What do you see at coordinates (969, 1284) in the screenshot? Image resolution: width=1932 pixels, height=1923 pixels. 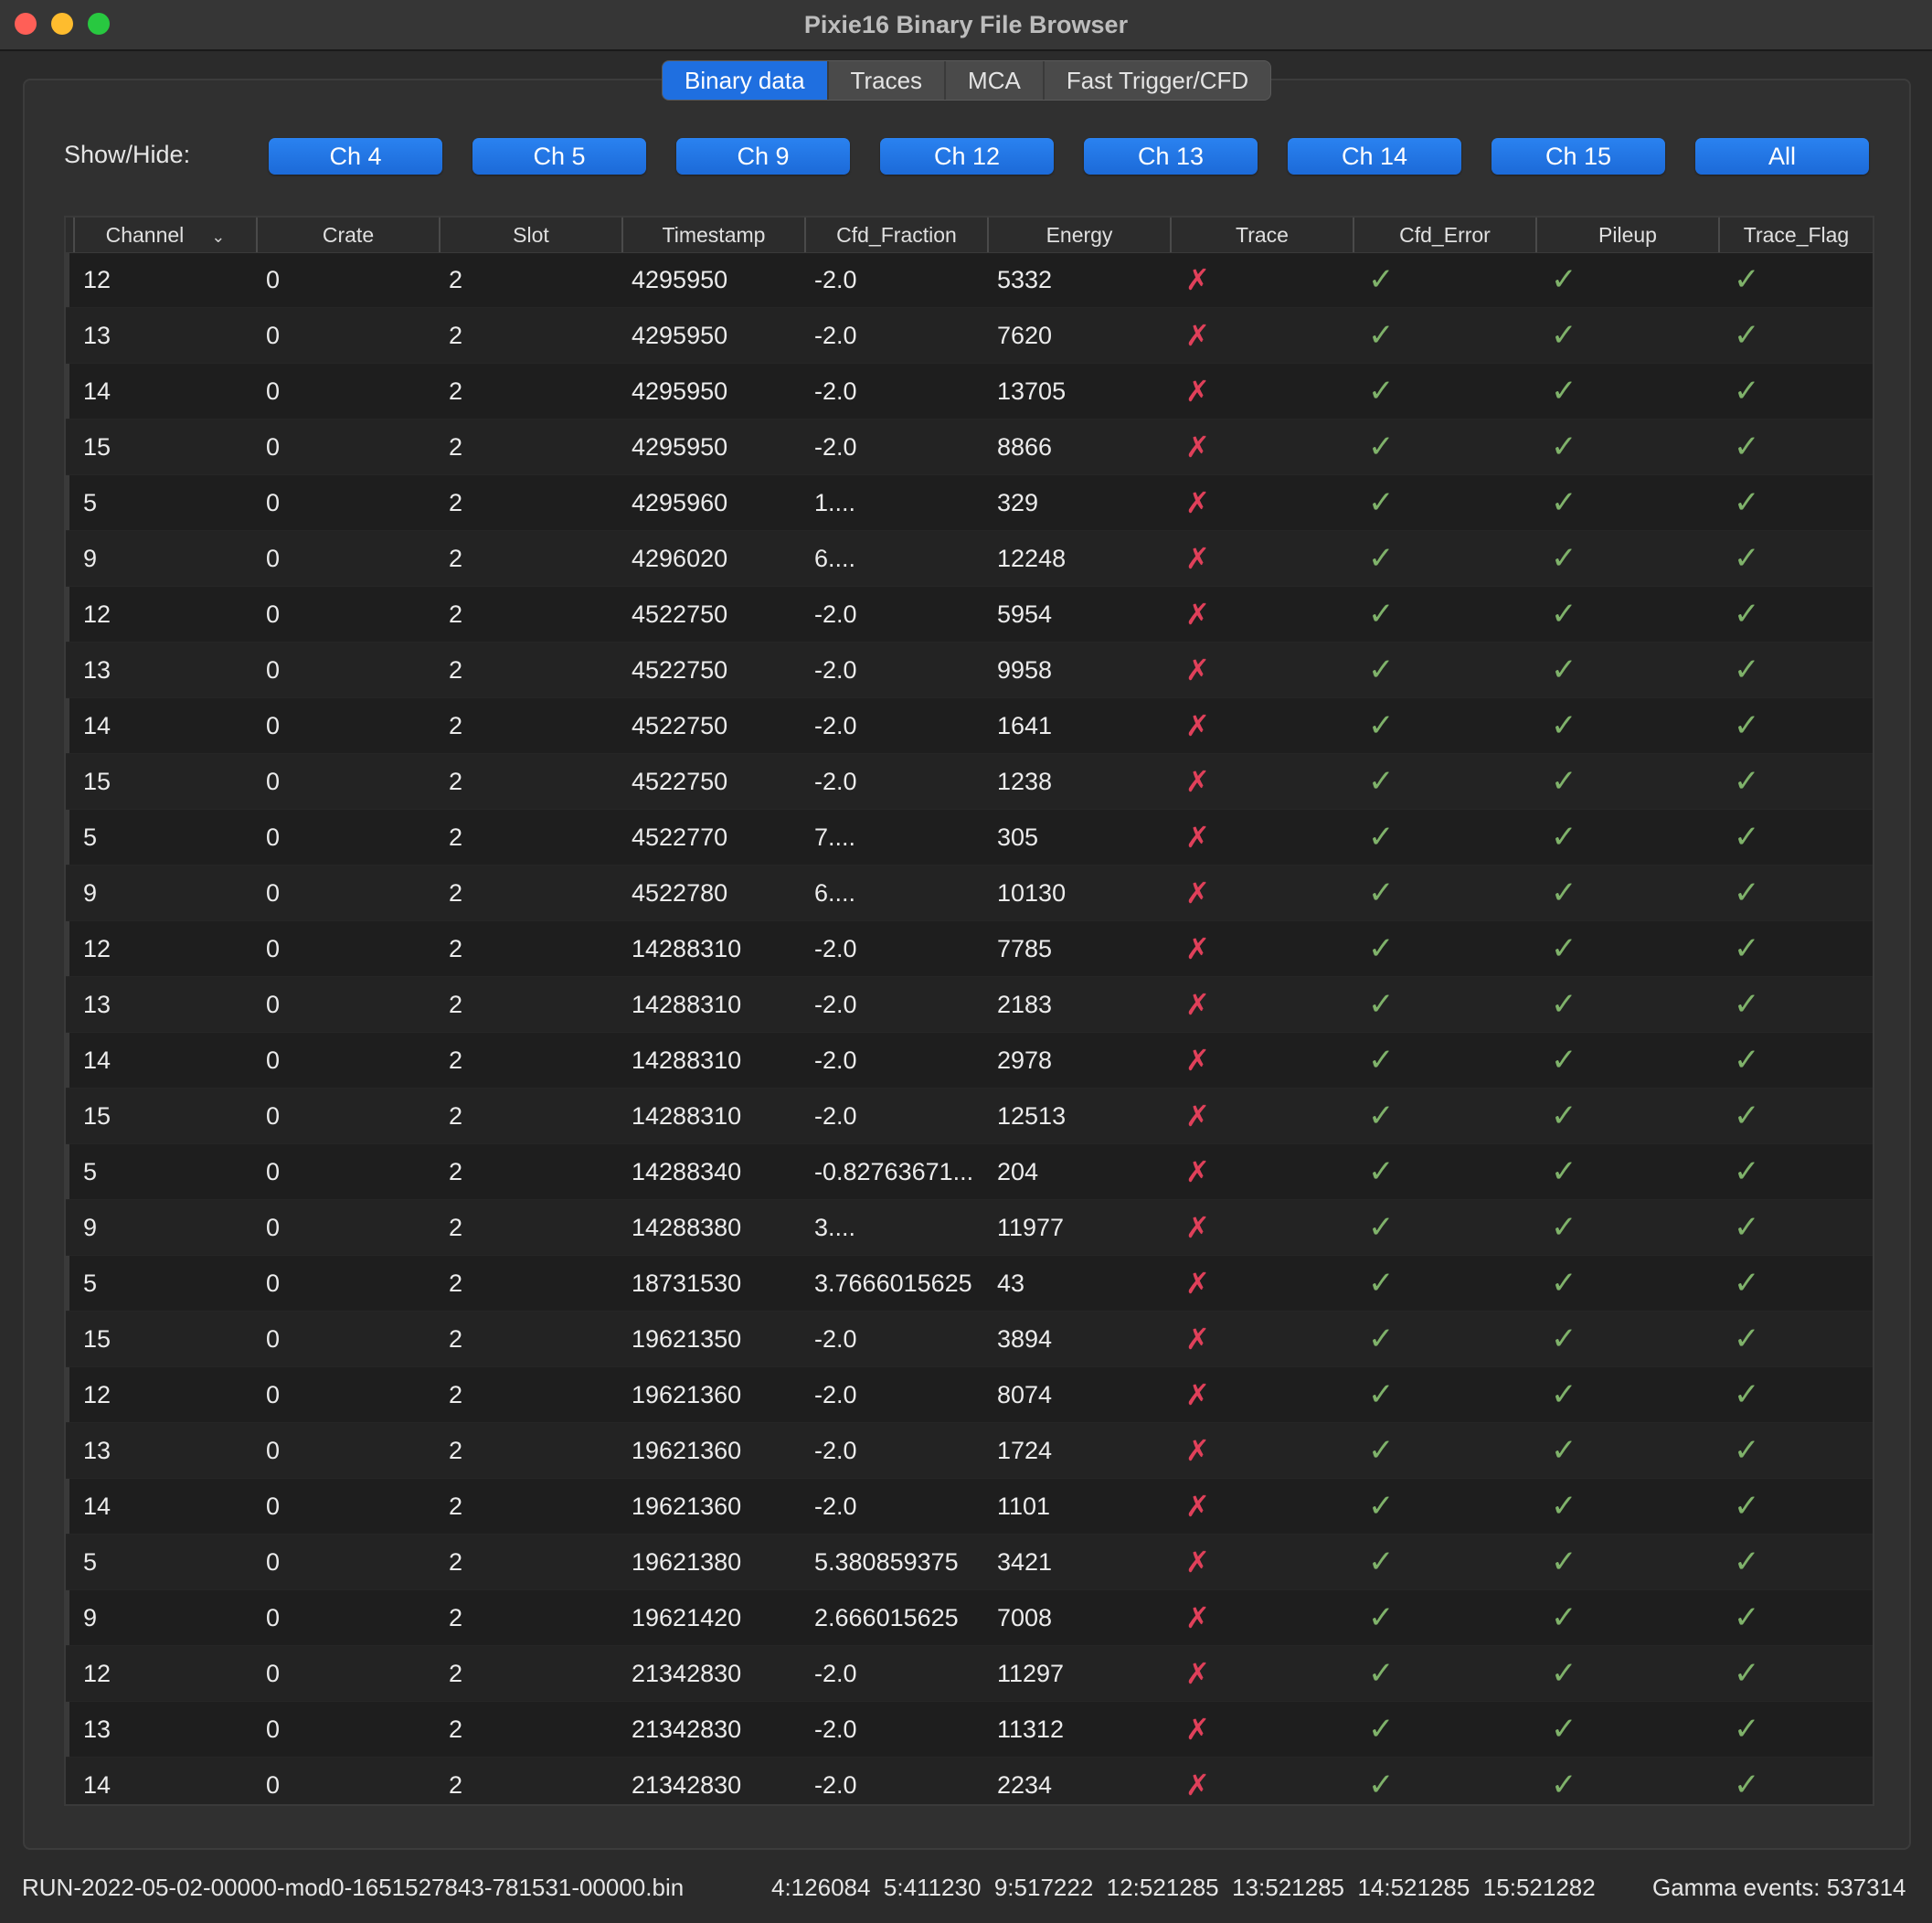 I see `table-row: 5 0 2 18731530 3.7666015625 43 ✗ ✓ ✓ ✓` at bounding box center [969, 1284].